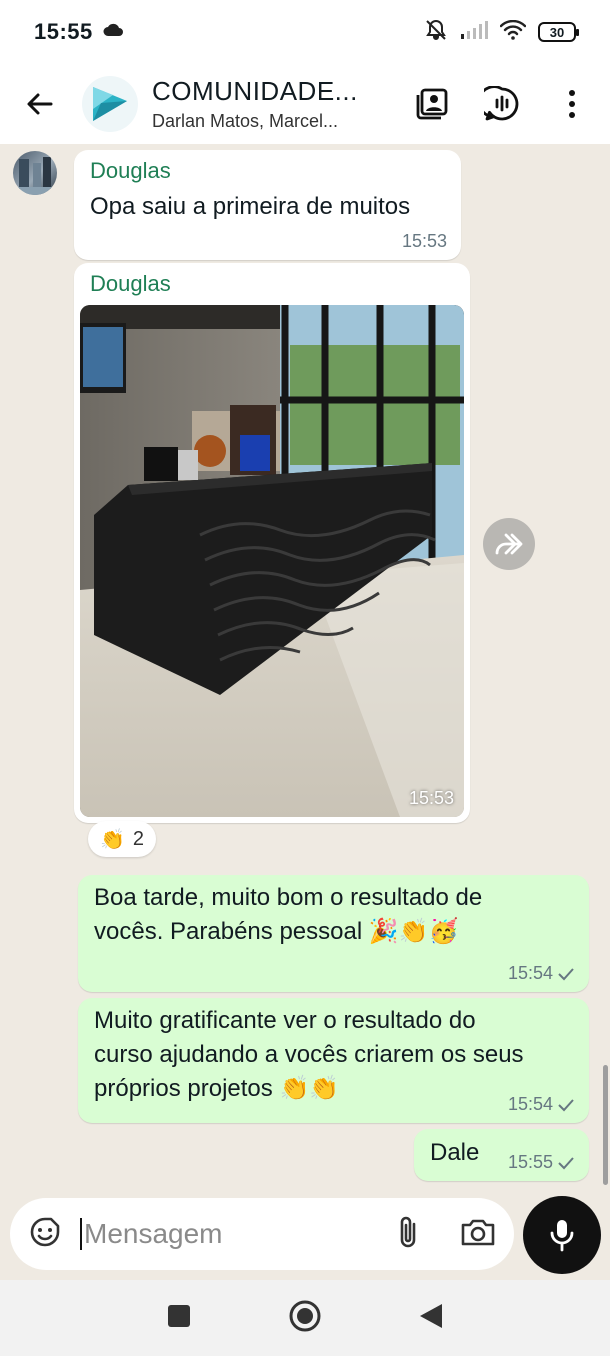 The height and width of the screenshot is (1356, 610). I want to click on more-options-icon, so click(572, 104).